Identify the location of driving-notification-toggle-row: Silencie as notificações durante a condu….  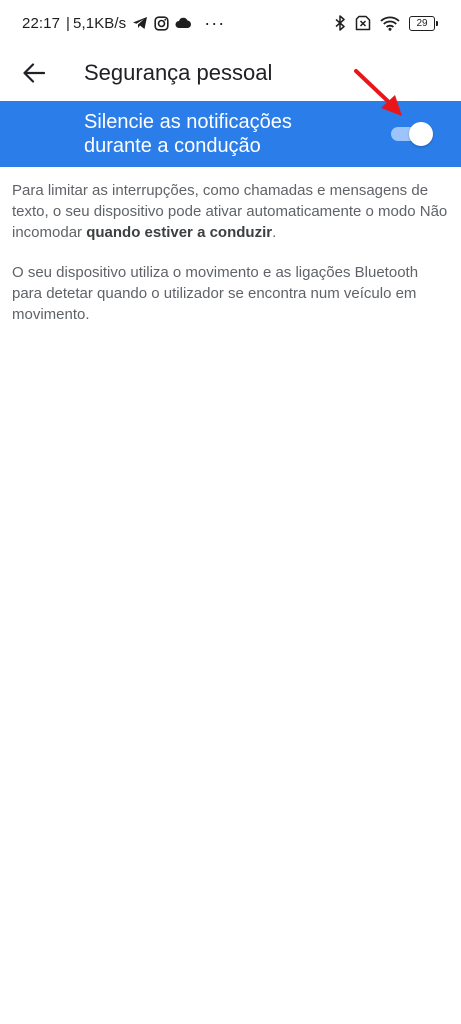
(230, 134).